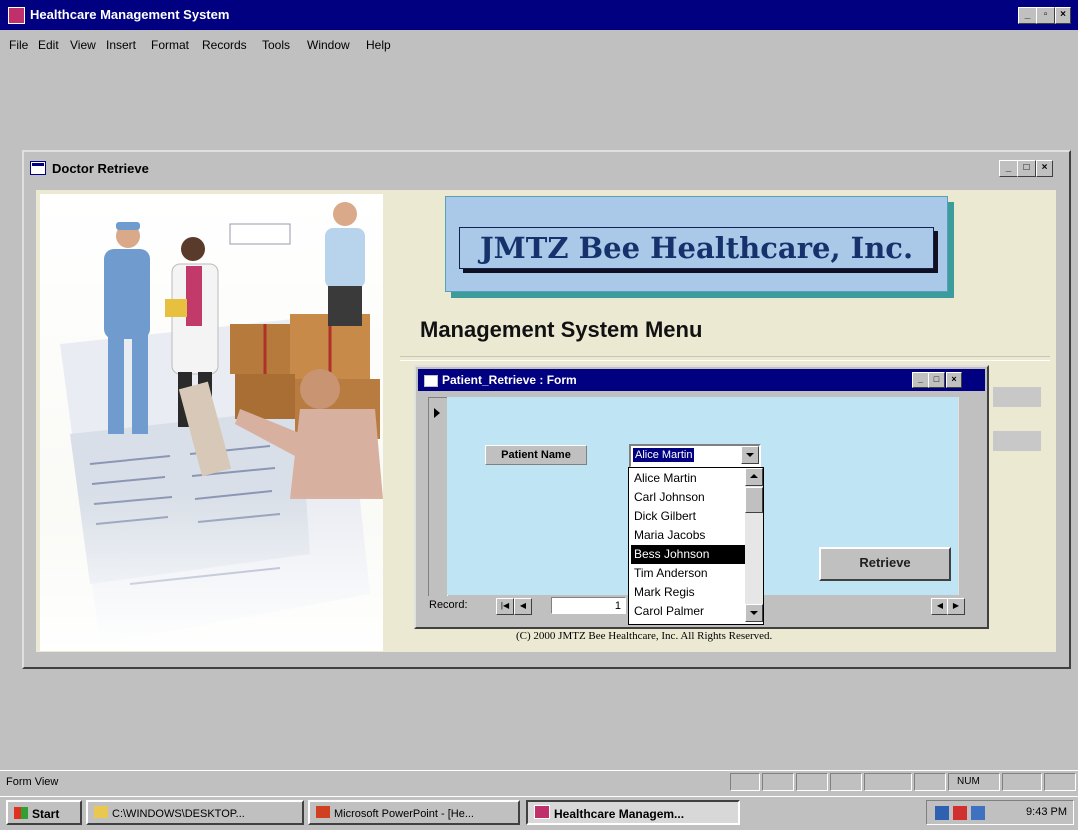  What do you see at coordinates (754, 545) in the screenshot?
I see `dropdown-scrollbar` at bounding box center [754, 545].